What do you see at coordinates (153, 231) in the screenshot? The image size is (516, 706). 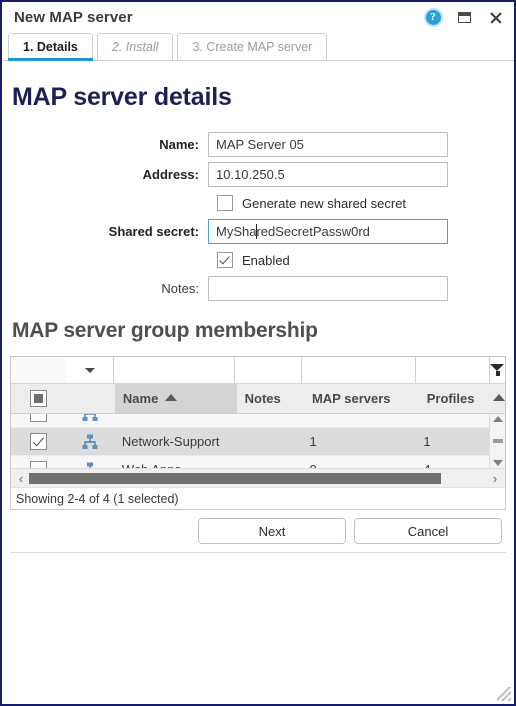 I see `shared-secret-label: Shared secret:` at bounding box center [153, 231].